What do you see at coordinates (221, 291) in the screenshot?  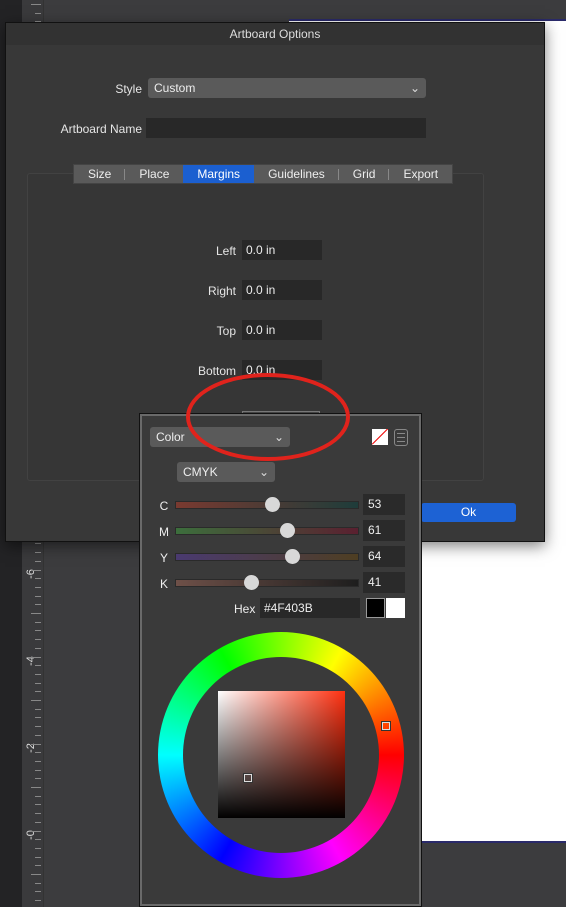 I see `margin-right-label: Right` at bounding box center [221, 291].